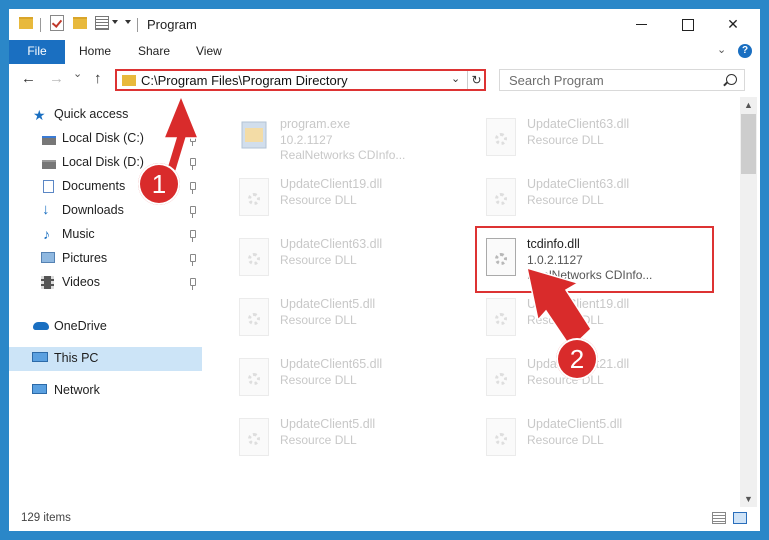  Describe the element at coordinates (181, 133) in the screenshot. I see `arrow-to-address-bar` at that location.